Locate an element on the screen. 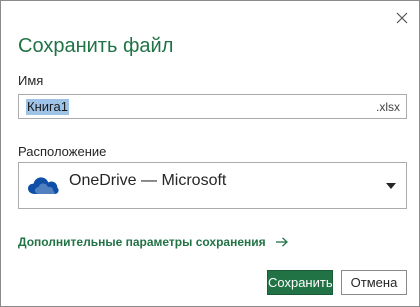 This screenshot has width=420, height=307. file-name-field: Книга1 .xlsx is located at coordinates (212, 106).